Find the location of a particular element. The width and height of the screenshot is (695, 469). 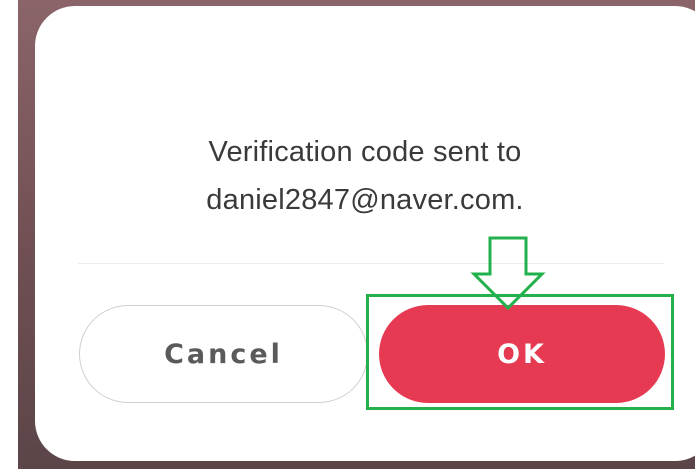

down-arrow-icon is located at coordinates (508, 273).